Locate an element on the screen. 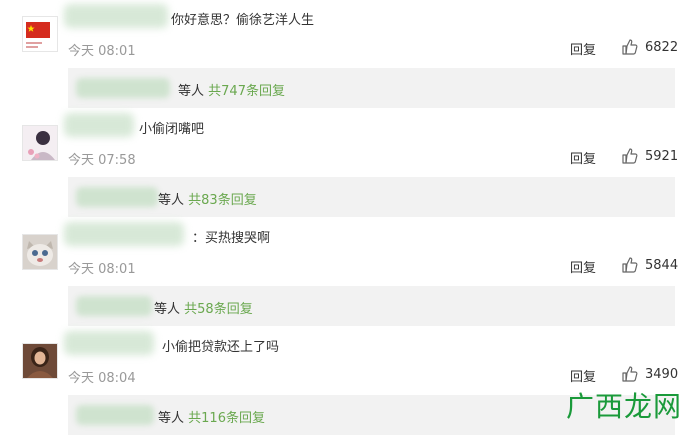 The image size is (700, 437). view-replies-link: 共116条回复 is located at coordinates (226, 418).